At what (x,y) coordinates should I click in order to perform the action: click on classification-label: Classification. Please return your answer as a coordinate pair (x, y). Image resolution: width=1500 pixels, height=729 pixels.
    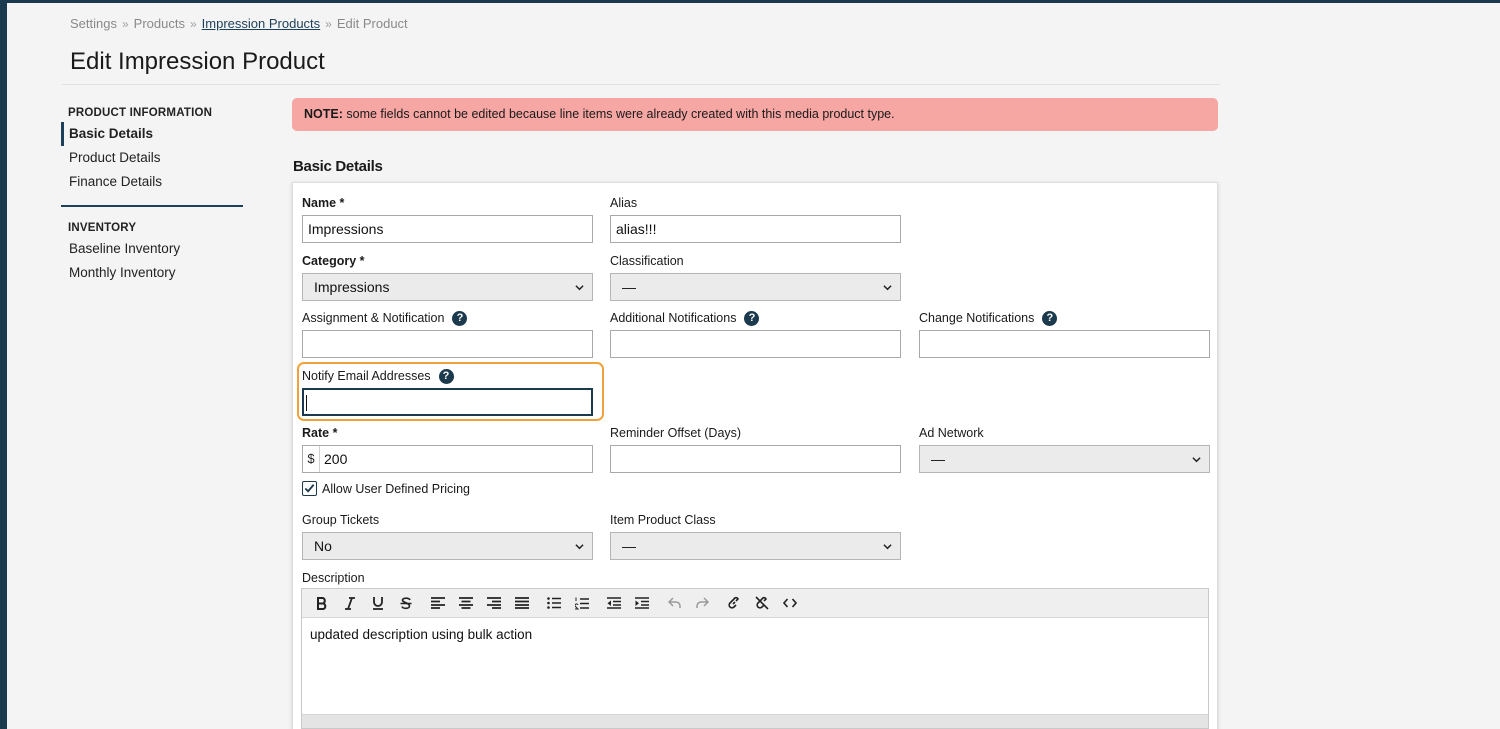
    Looking at the image, I should click on (647, 261).